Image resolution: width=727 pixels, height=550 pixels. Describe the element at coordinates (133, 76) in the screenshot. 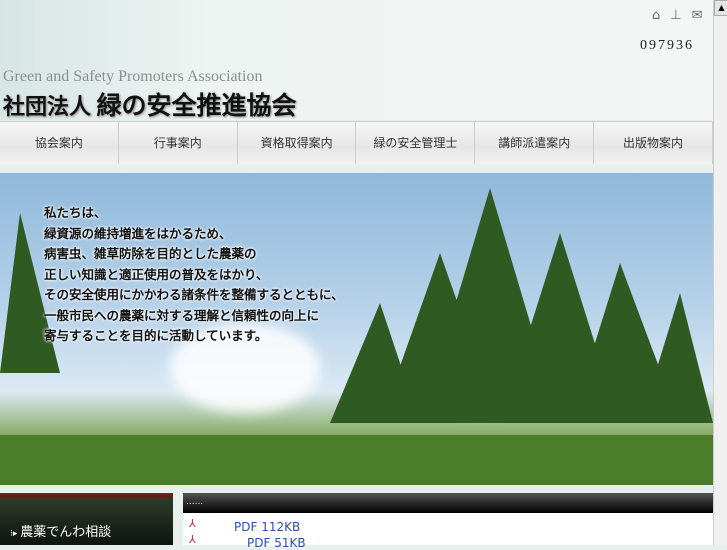

I see `english-name: Green and Safety Promoters Association` at that location.